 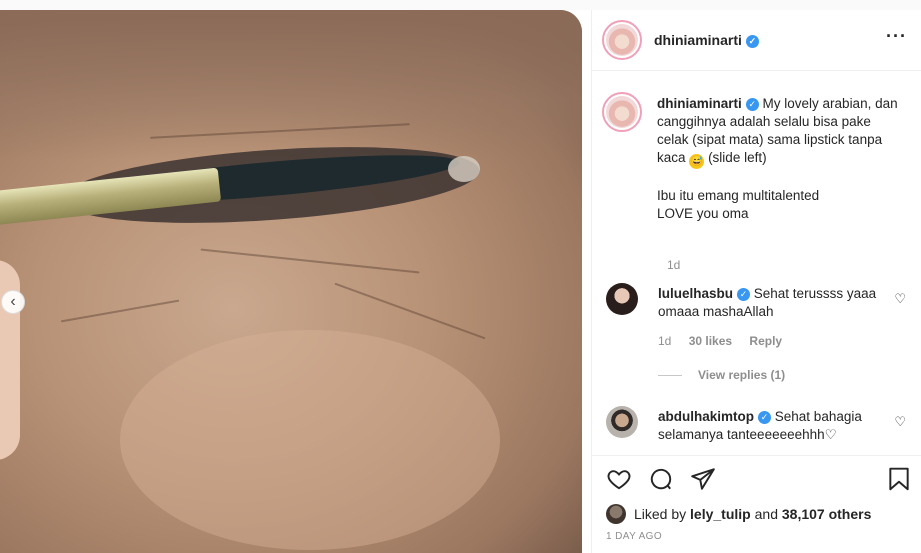 What do you see at coordinates (622, 40) in the screenshot?
I see `author-avatar` at bounding box center [622, 40].